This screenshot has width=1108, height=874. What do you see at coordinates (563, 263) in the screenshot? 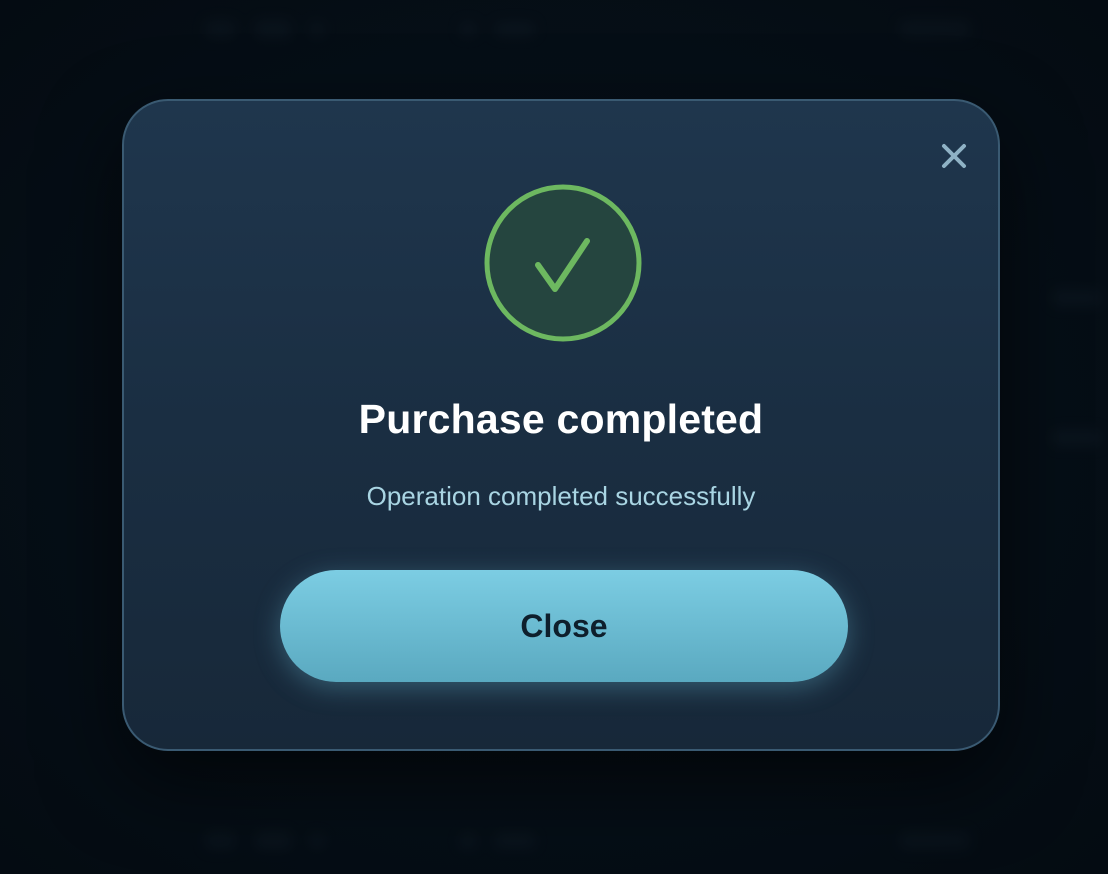
I see `checkmark-icon` at bounding box center [563, 263].